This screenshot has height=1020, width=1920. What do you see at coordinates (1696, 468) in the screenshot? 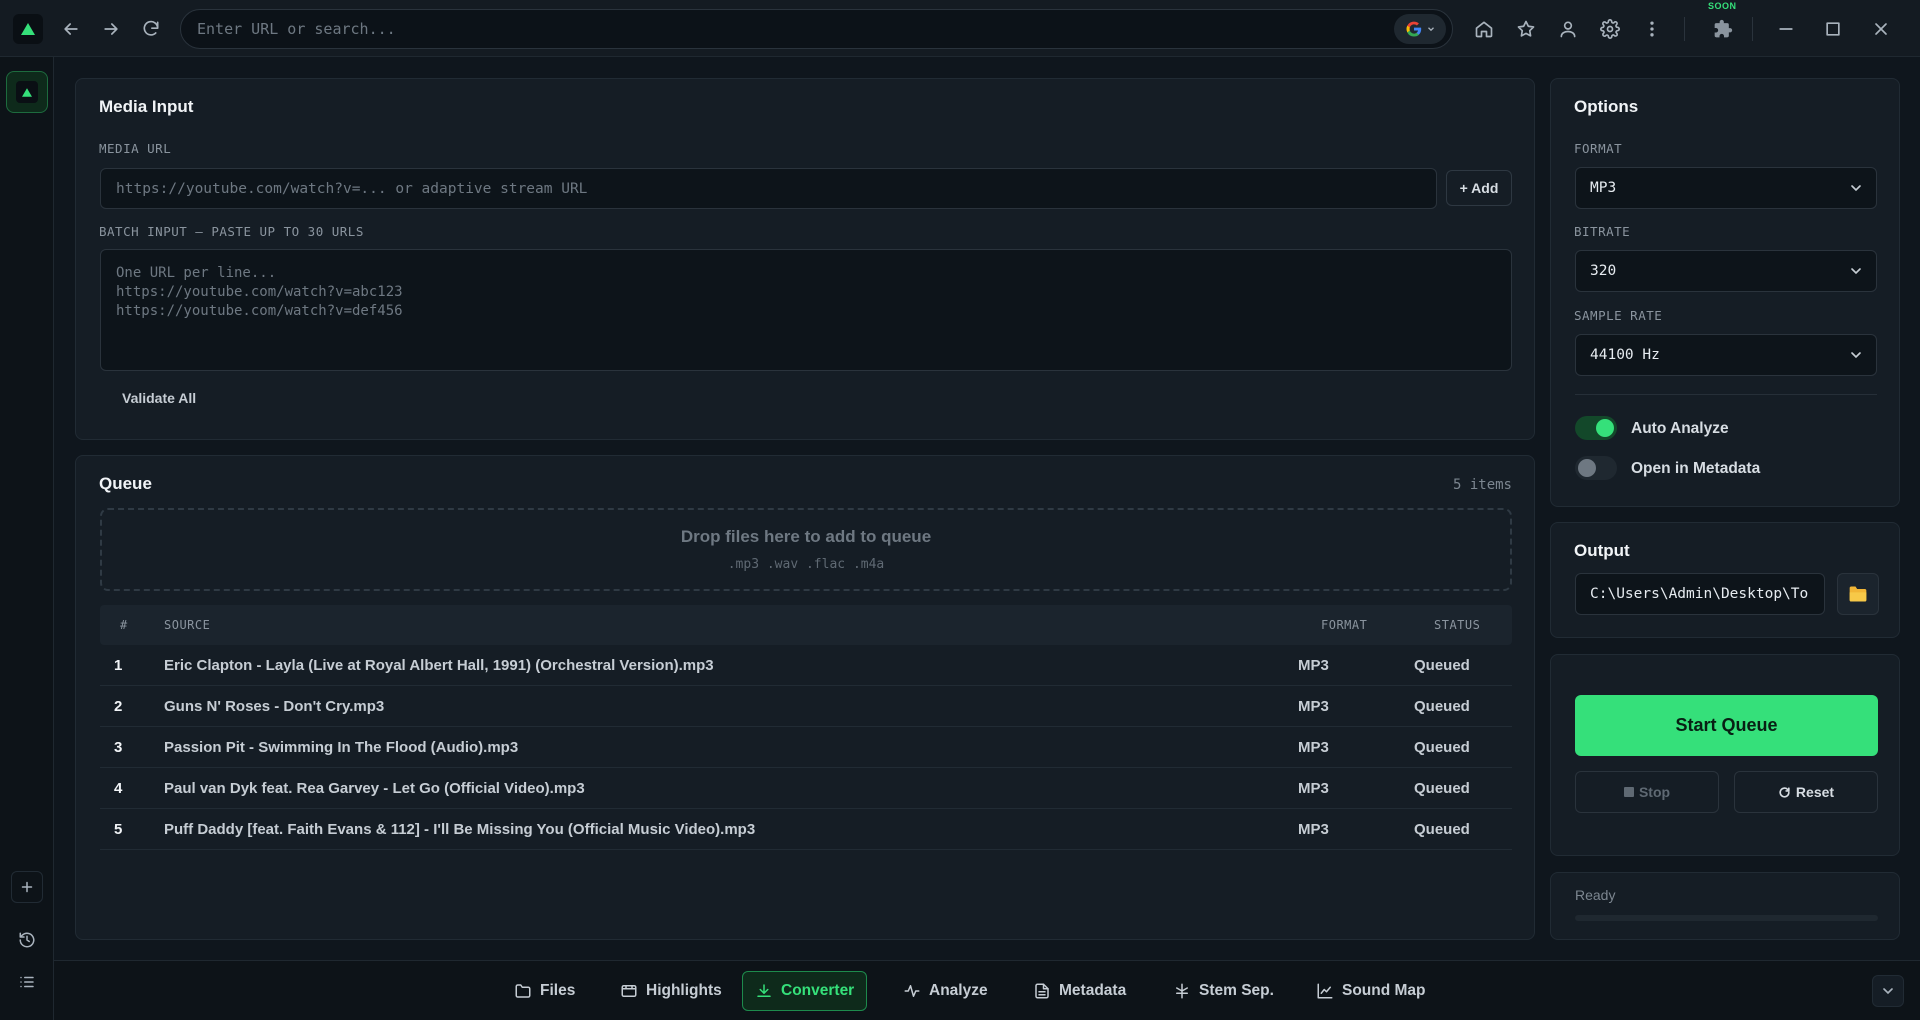
I see `open-in-metadata-label: Open in Metadata` at bounding box center [1696, 468].